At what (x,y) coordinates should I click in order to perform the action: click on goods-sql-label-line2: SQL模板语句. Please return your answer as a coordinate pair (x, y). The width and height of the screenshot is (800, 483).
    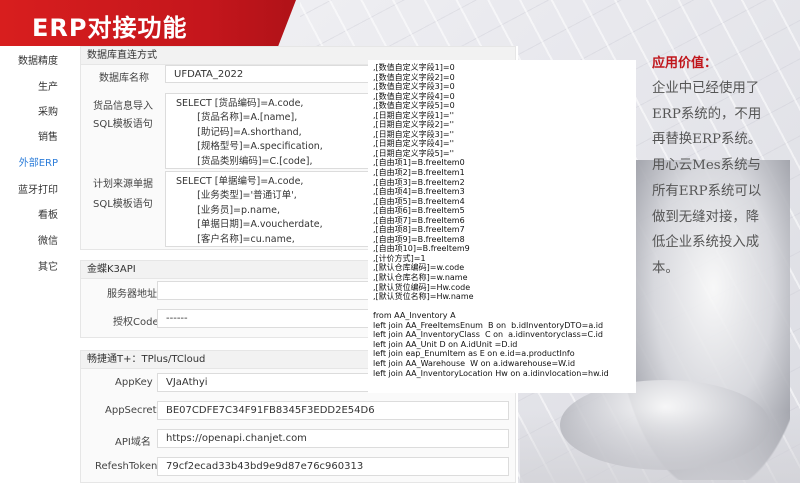
    Looking at the image, I should click on (123, 124).